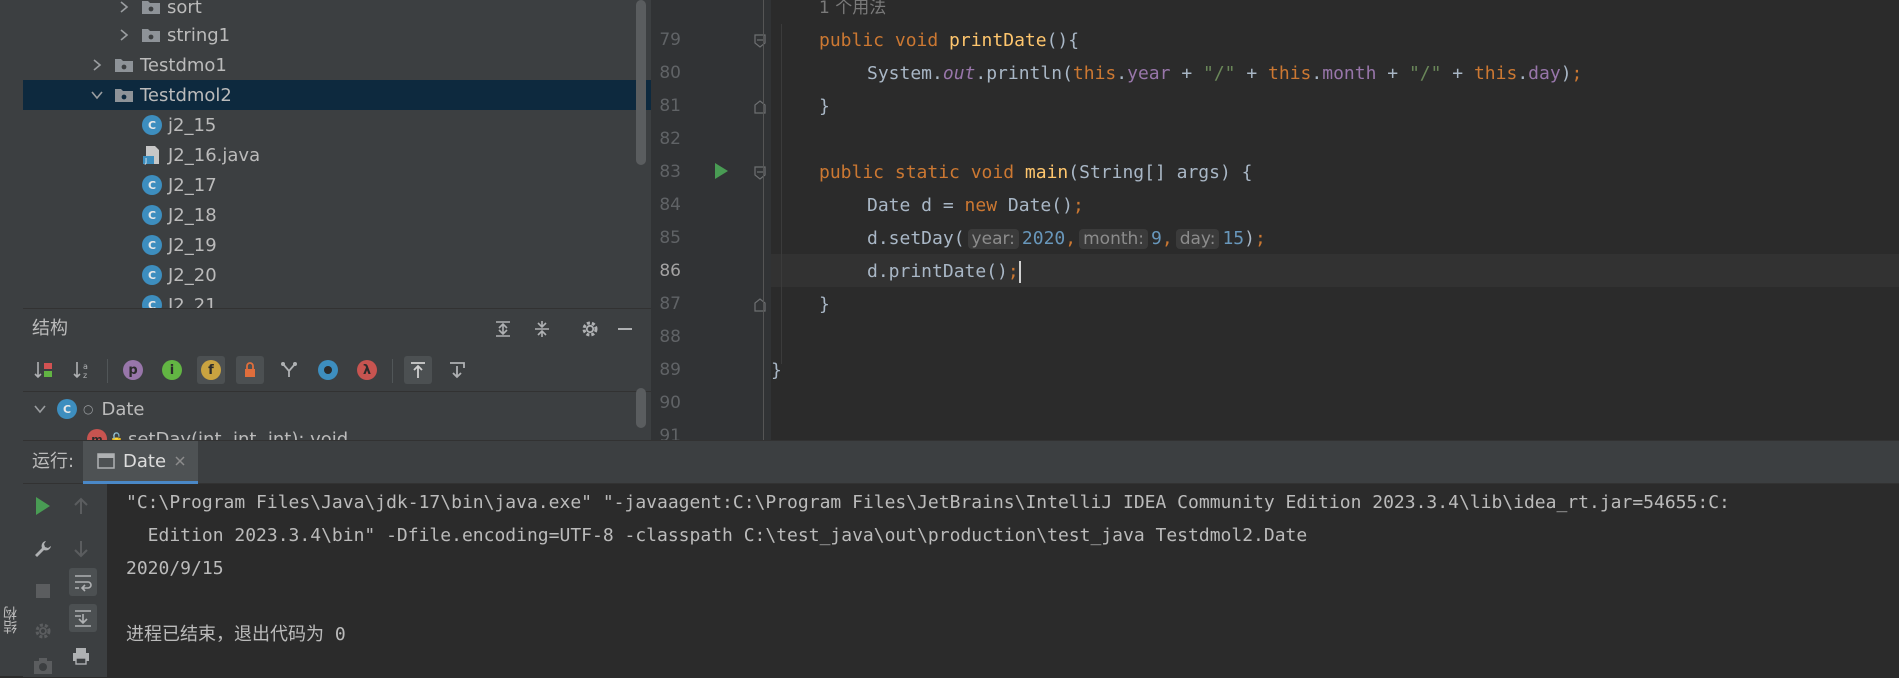 This screenshot has width=1899, height=678. What do you see at coordinates (289, 370) in the screenshot?
I see `show-lambdas-tree-icon` at bounding box center [289, 370].